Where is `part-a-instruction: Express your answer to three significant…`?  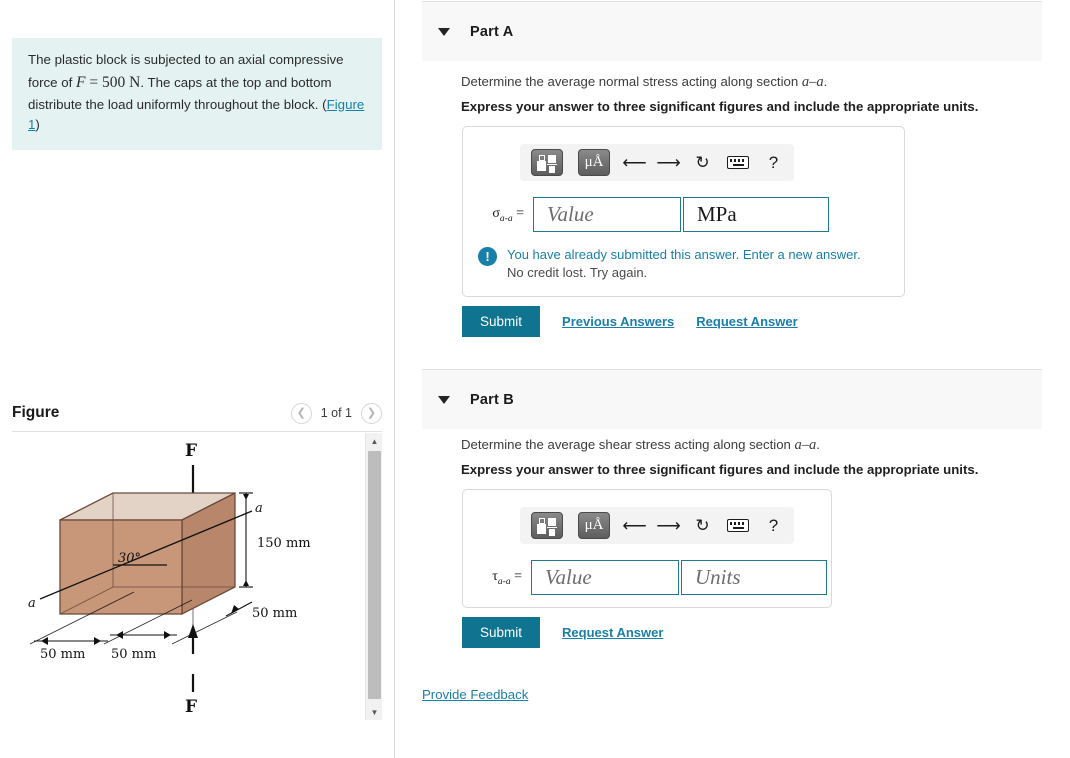 part-a-instruction: Express your answer to three significant… is located at coordinates (720, 106).